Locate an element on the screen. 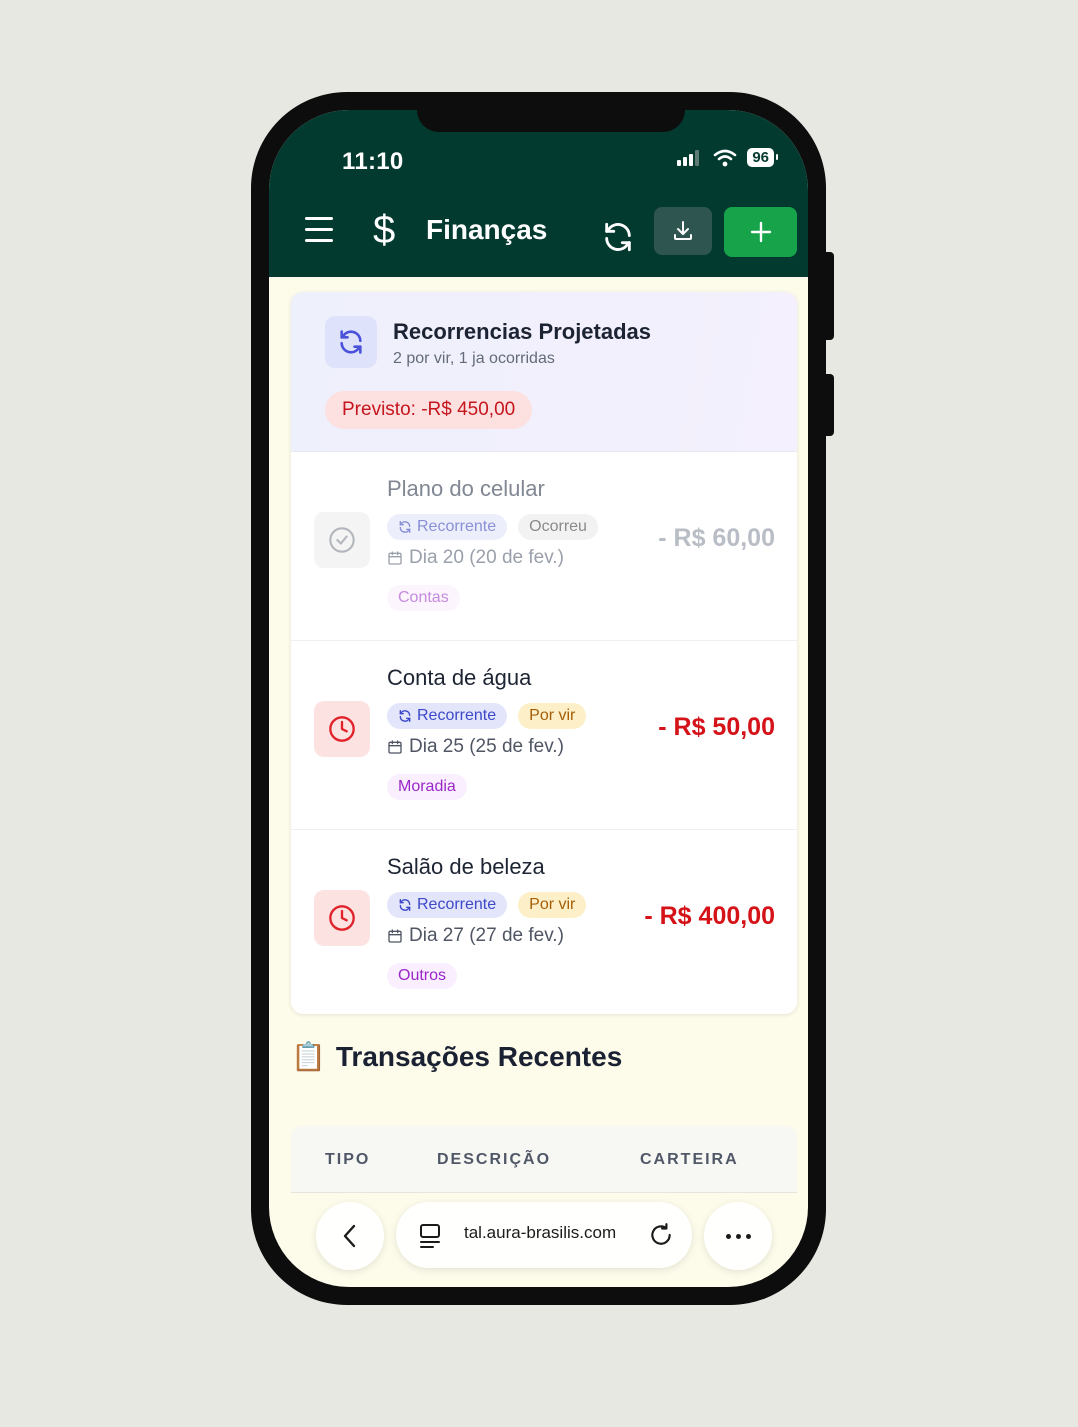 This screenshot has height=1427, width=1078. row-title: Plano do celular is located at coordinates (466, 488).